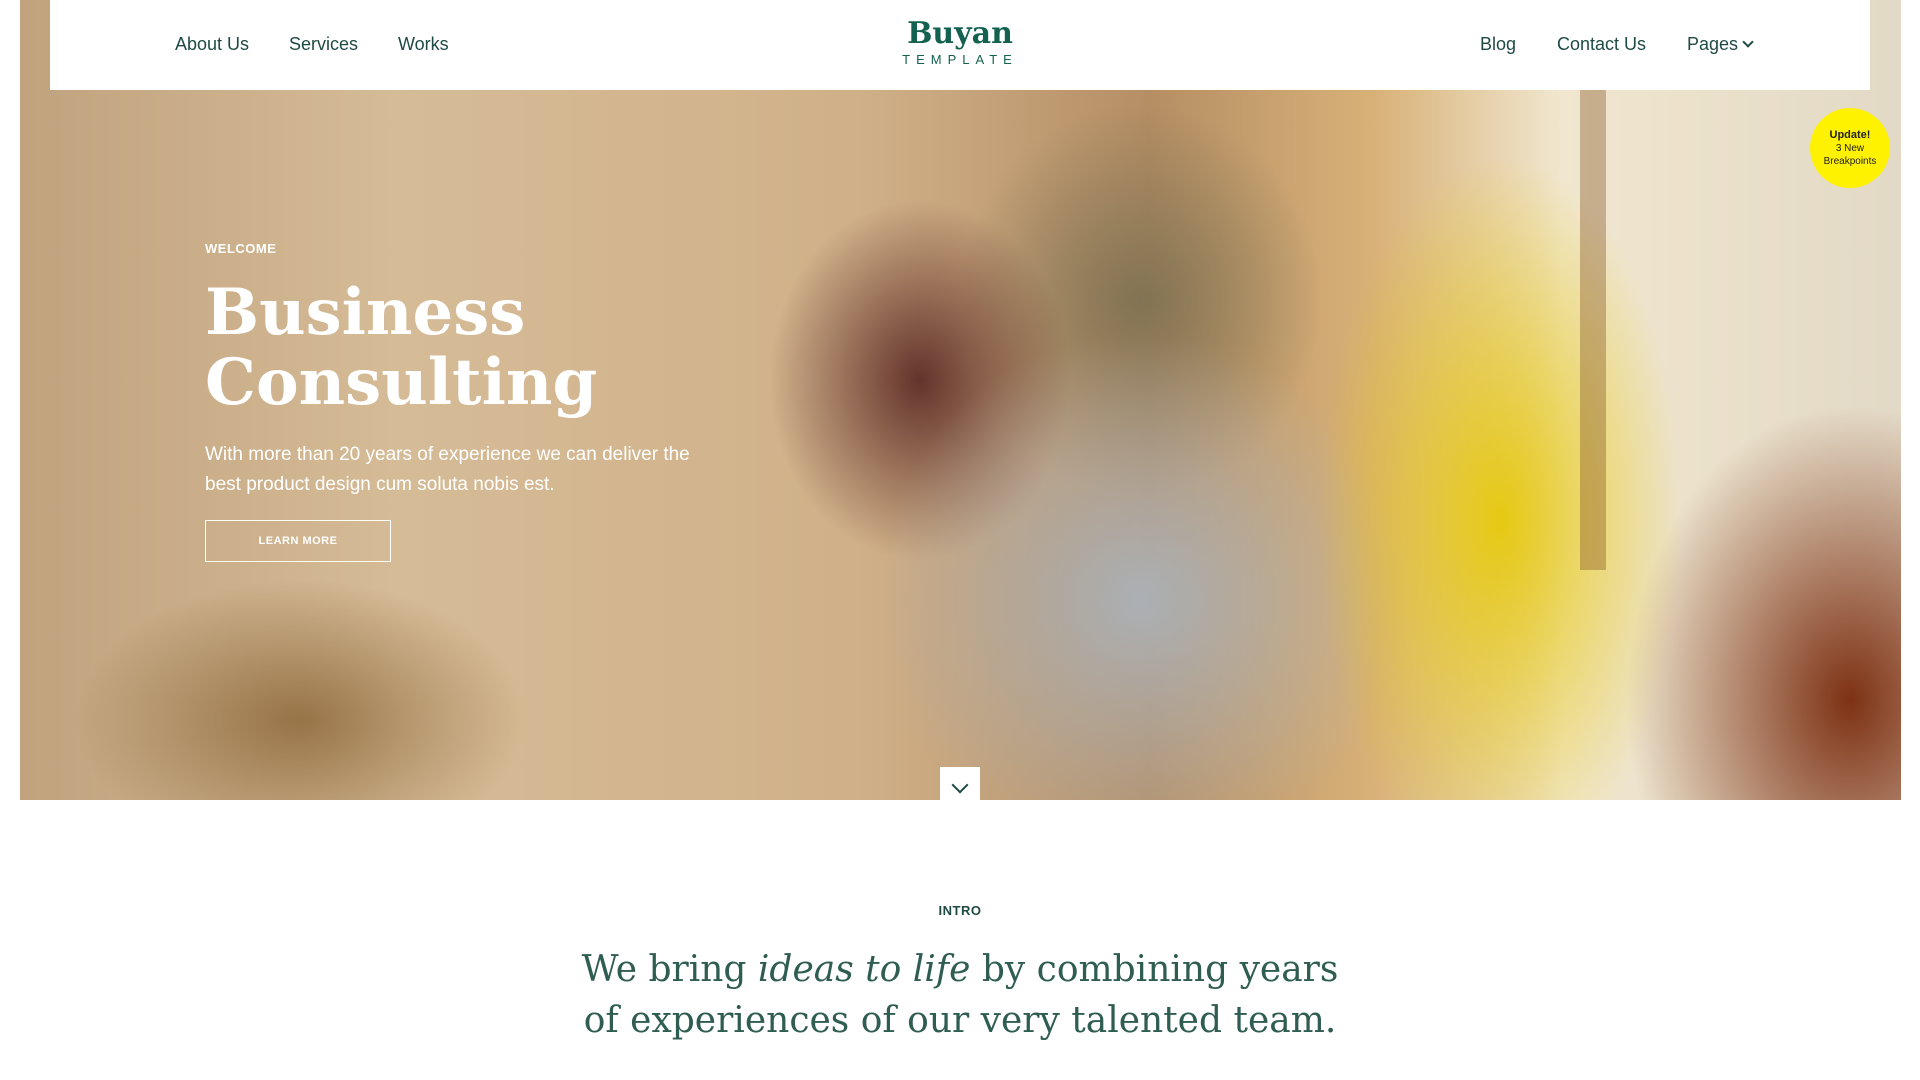 The image size is (1920, 1080). What do you see at coordinates (960, 910) in the screenshot?
I see `intro-label: INTRO` at bounding box center [960, 910].